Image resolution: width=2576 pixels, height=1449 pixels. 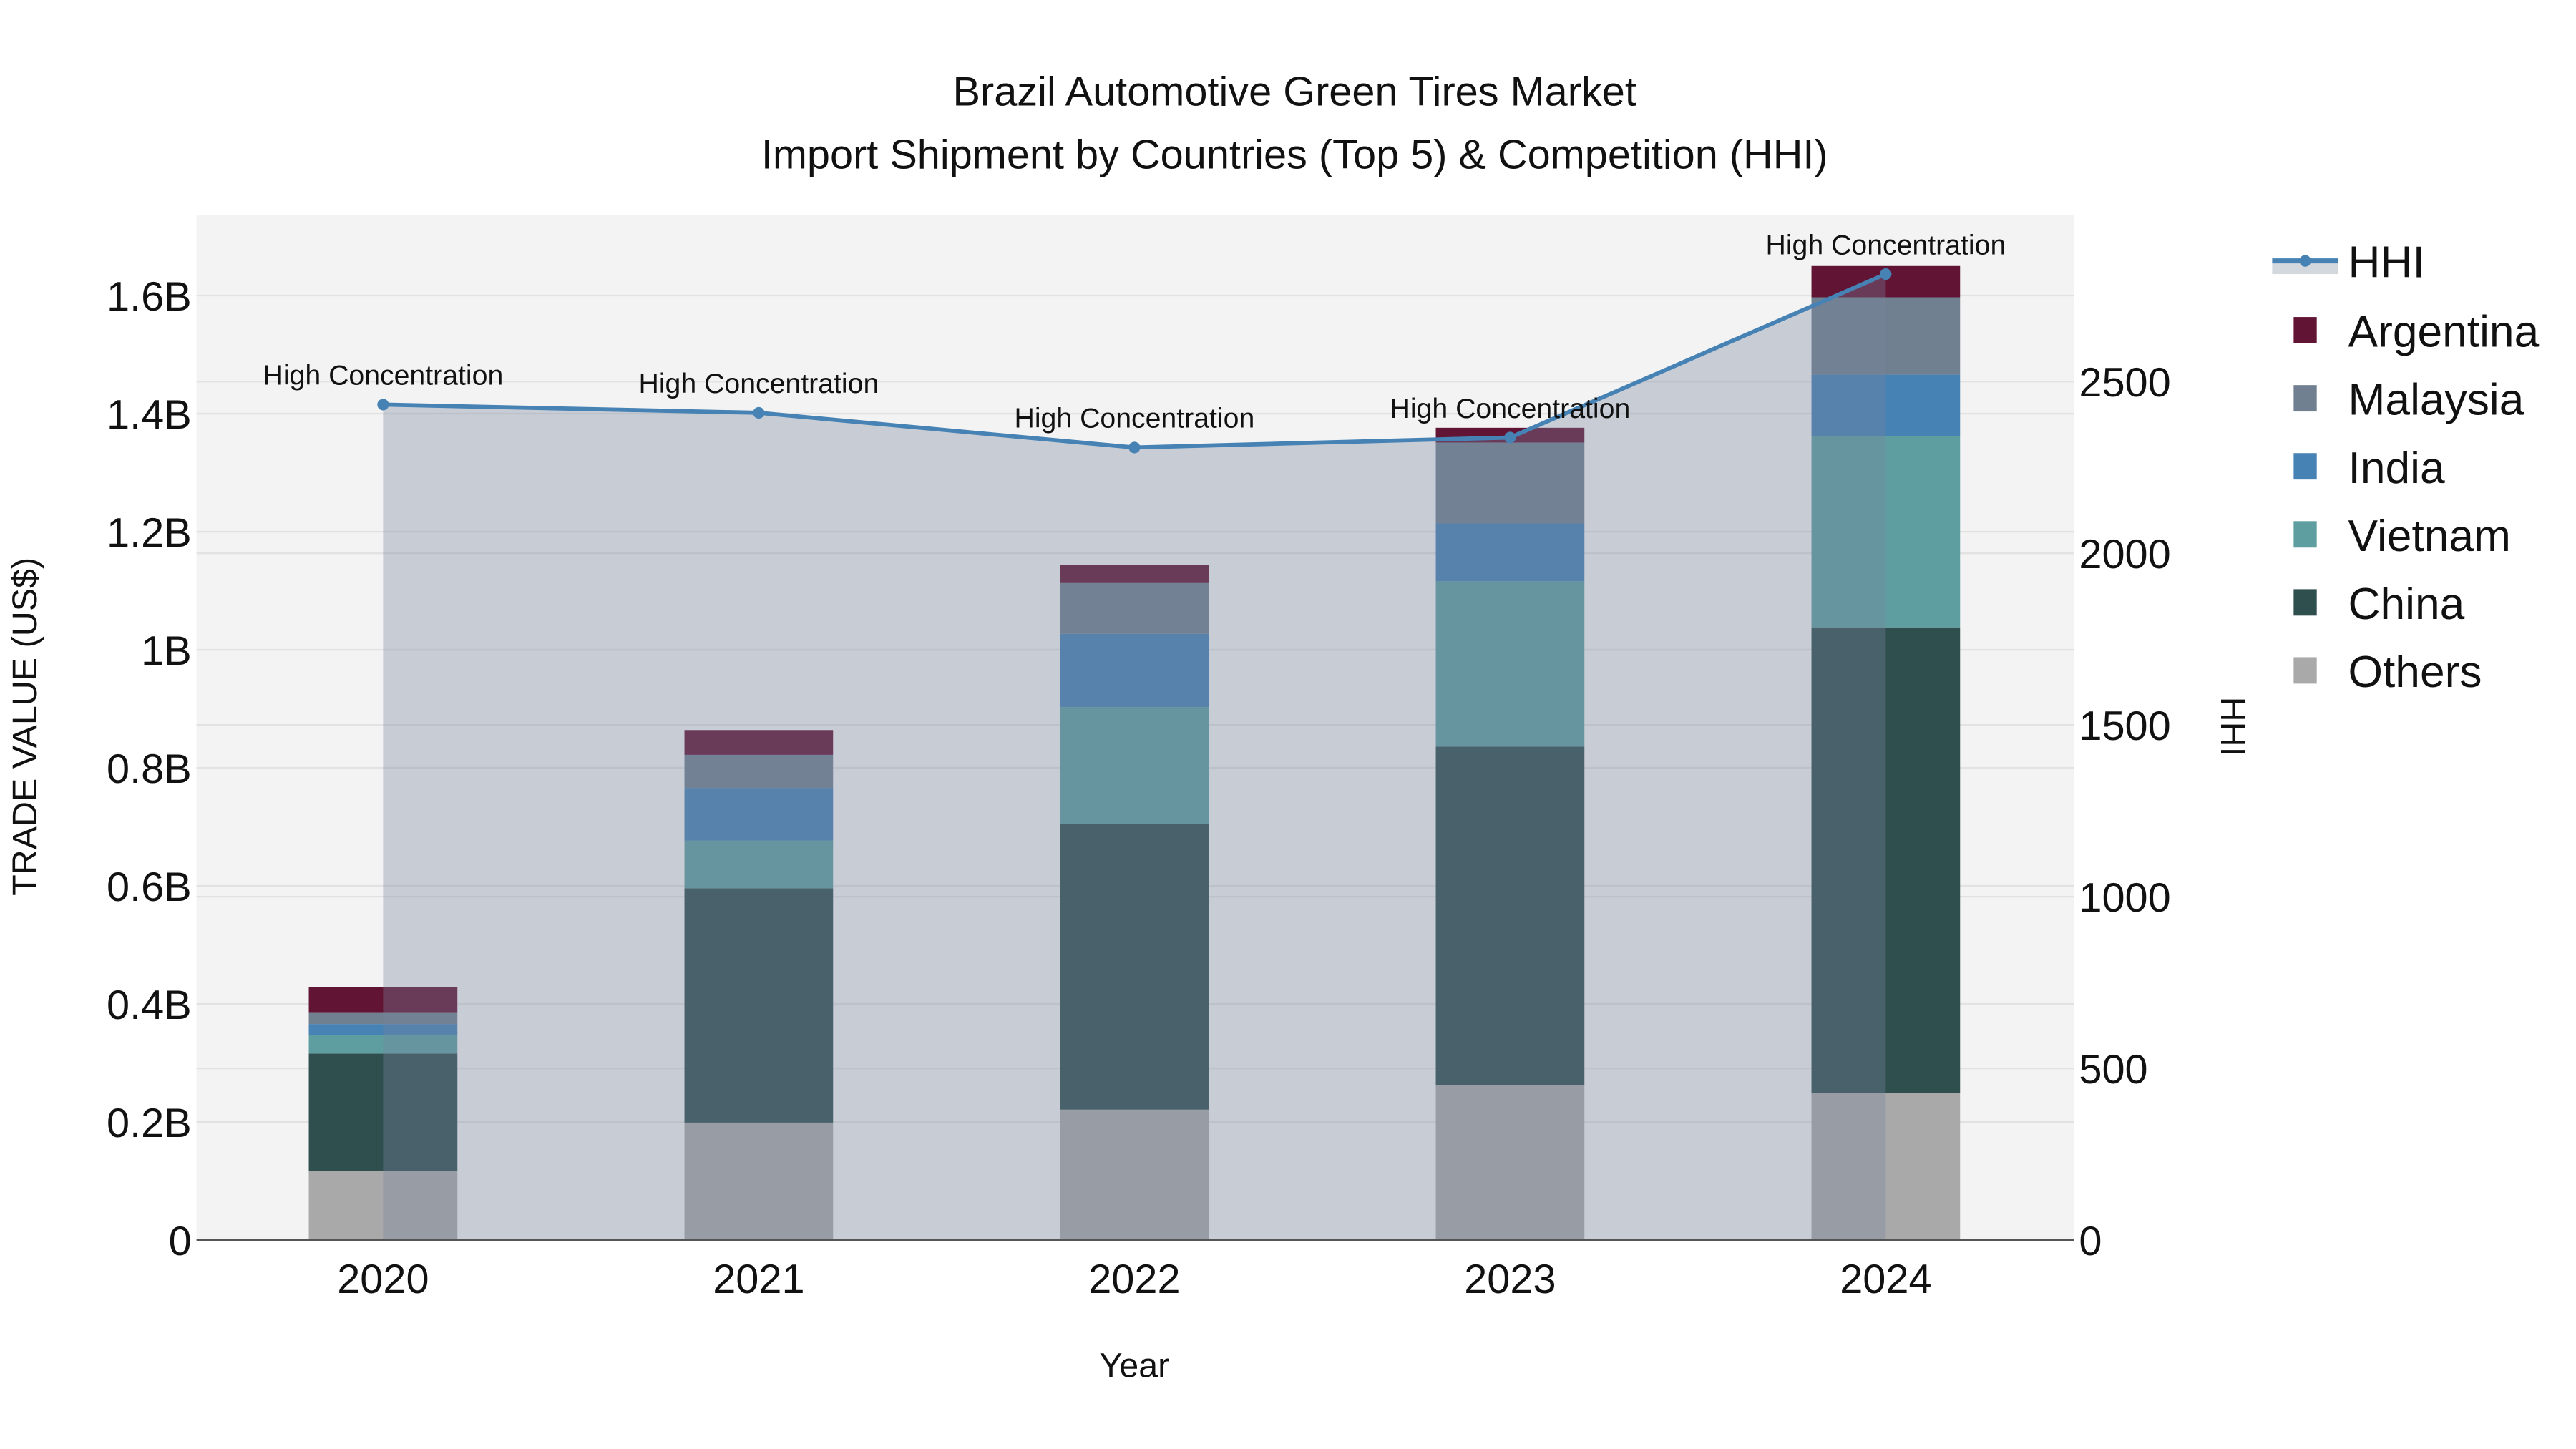 I want to click on legend-label-argentina: Argentina, so click(x=2444, y=332).